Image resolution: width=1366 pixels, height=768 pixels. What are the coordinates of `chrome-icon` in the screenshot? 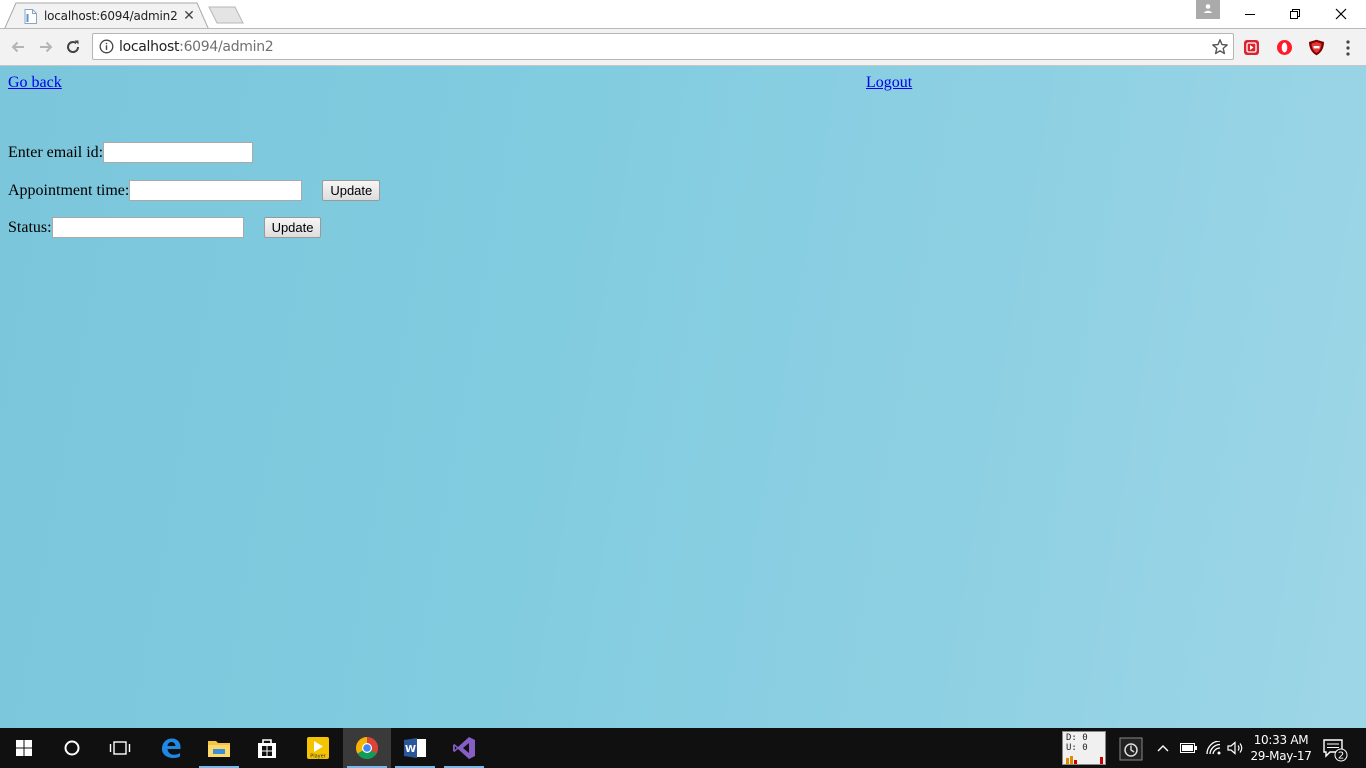 It's located at (367, 748).